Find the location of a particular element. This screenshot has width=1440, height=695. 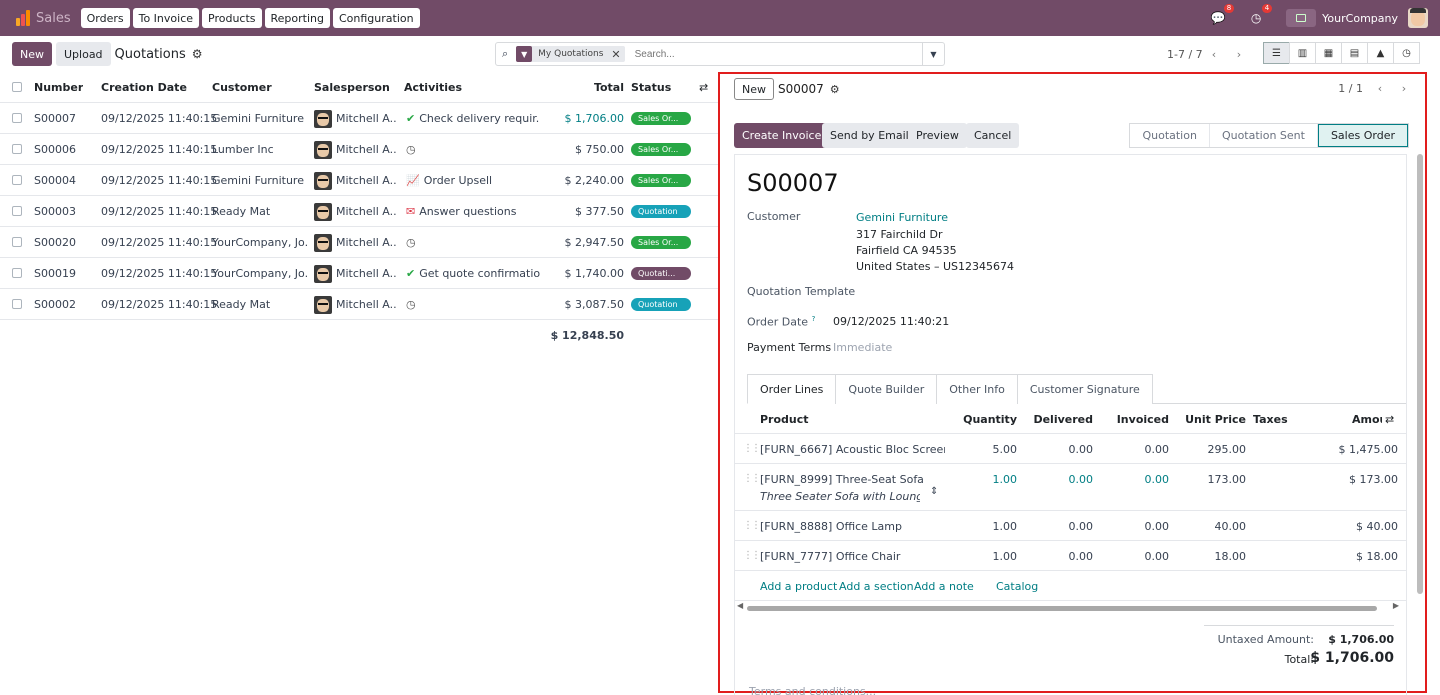

line-quantity: 5.00 is located at coordinates (986, 449).